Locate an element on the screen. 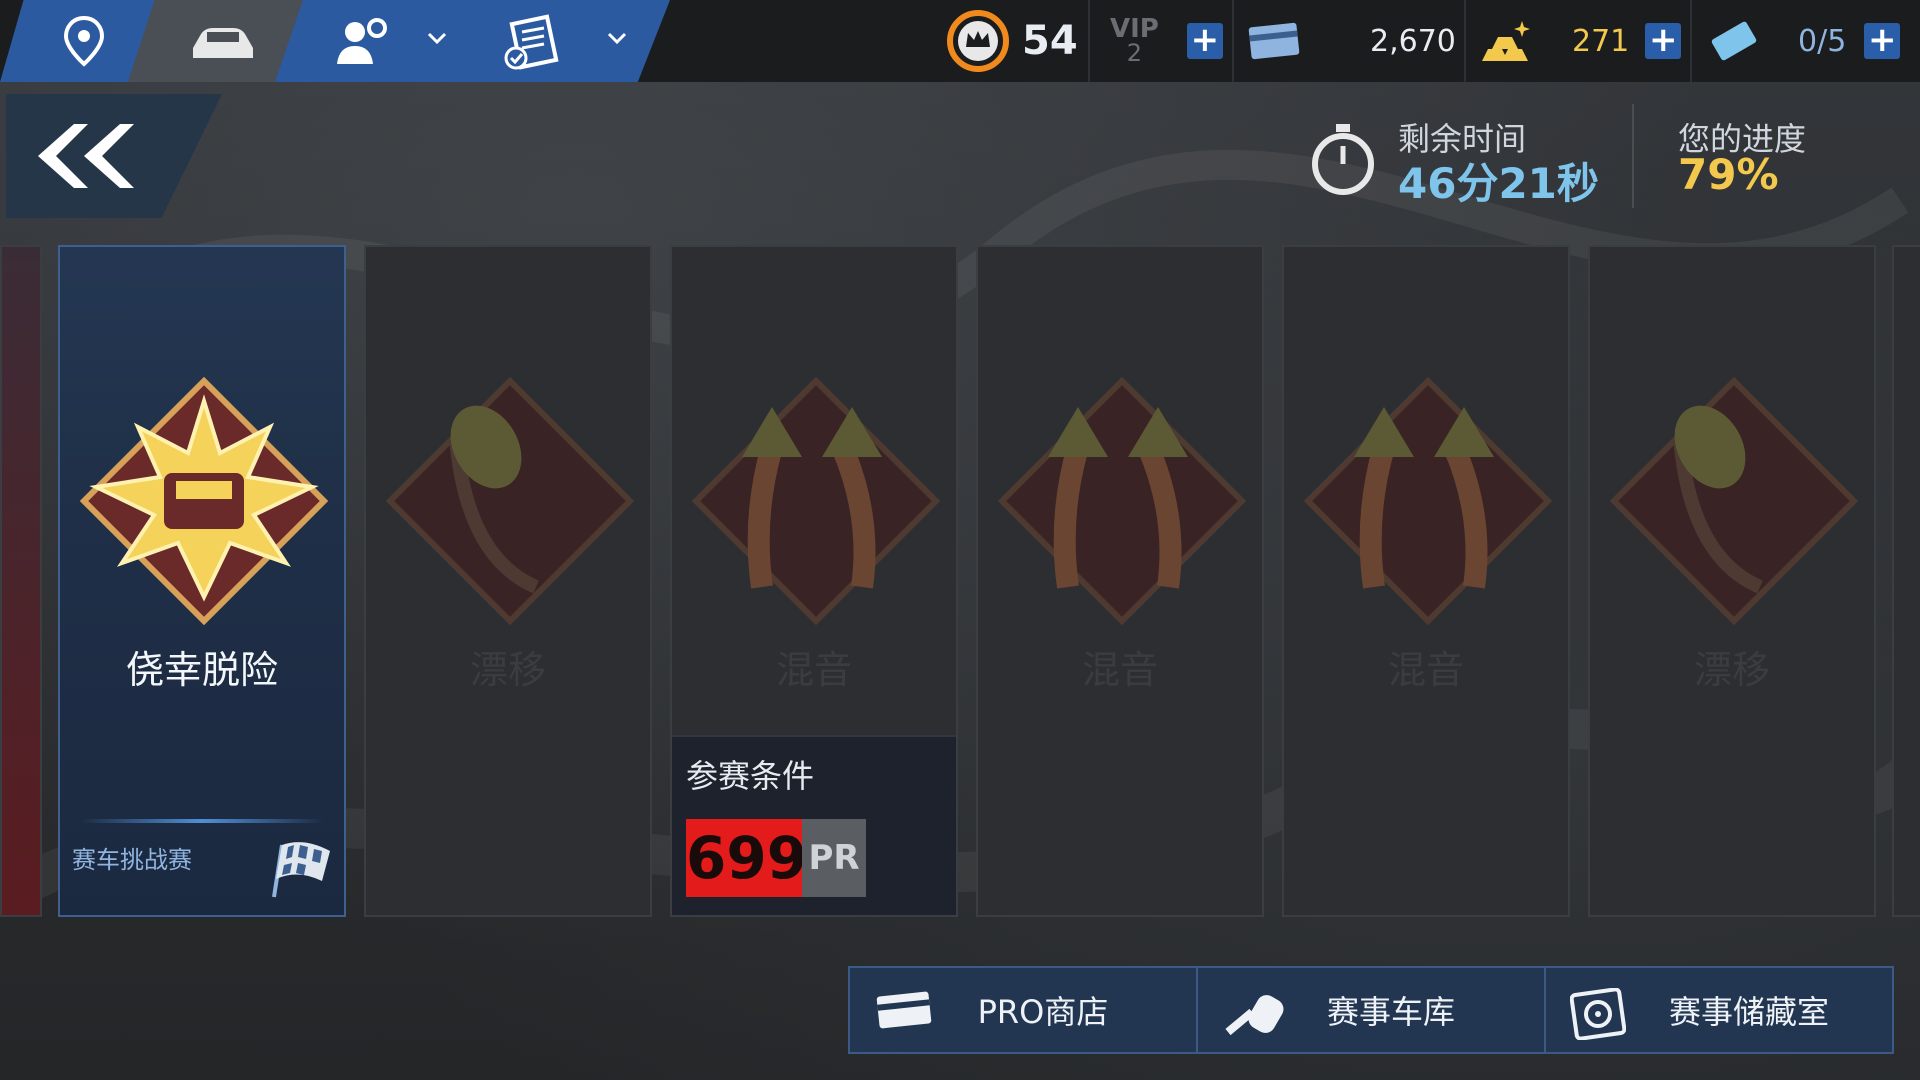 The width and height of the screenshot is (1920, 1080). ticket-icon is located at coordinates (1734, 41).